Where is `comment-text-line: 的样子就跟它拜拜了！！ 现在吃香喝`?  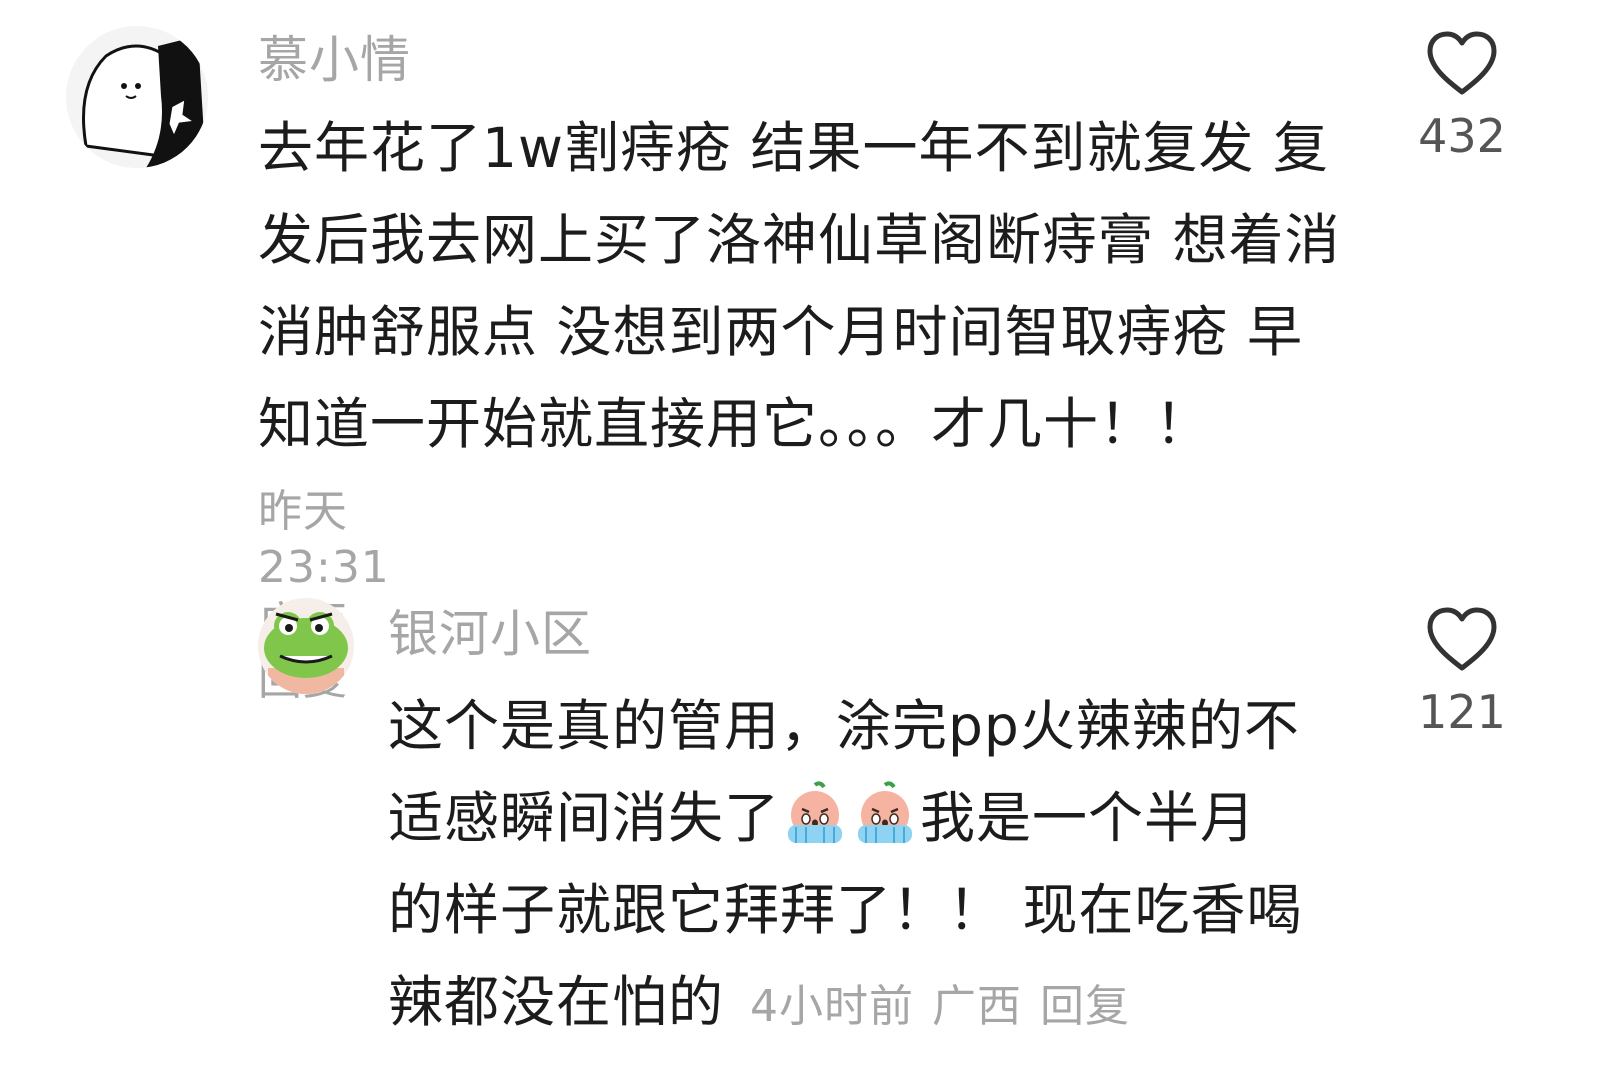
comment-text-line: 的样子就跟它拜拜了！！ 现在吃香喝 is located at coordinates (845, 910).